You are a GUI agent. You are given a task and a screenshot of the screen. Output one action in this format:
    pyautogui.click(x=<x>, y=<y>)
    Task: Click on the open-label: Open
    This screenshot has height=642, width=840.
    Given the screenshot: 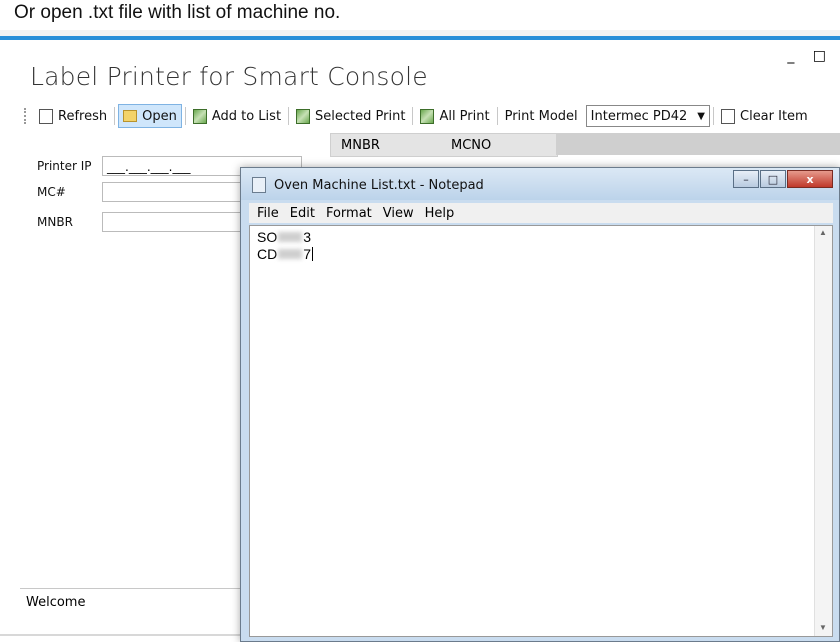 What is the action you would take?
    pyautogui.click(x=159, y=116)
    